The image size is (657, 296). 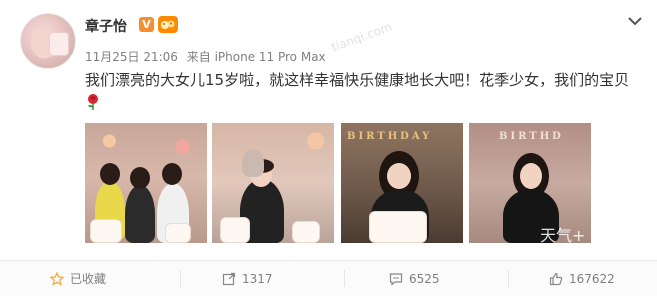 What do you see at coordinates (168, 24) in the screenshot?
I see `member-badge-icon` at bounding box center [168, 24].